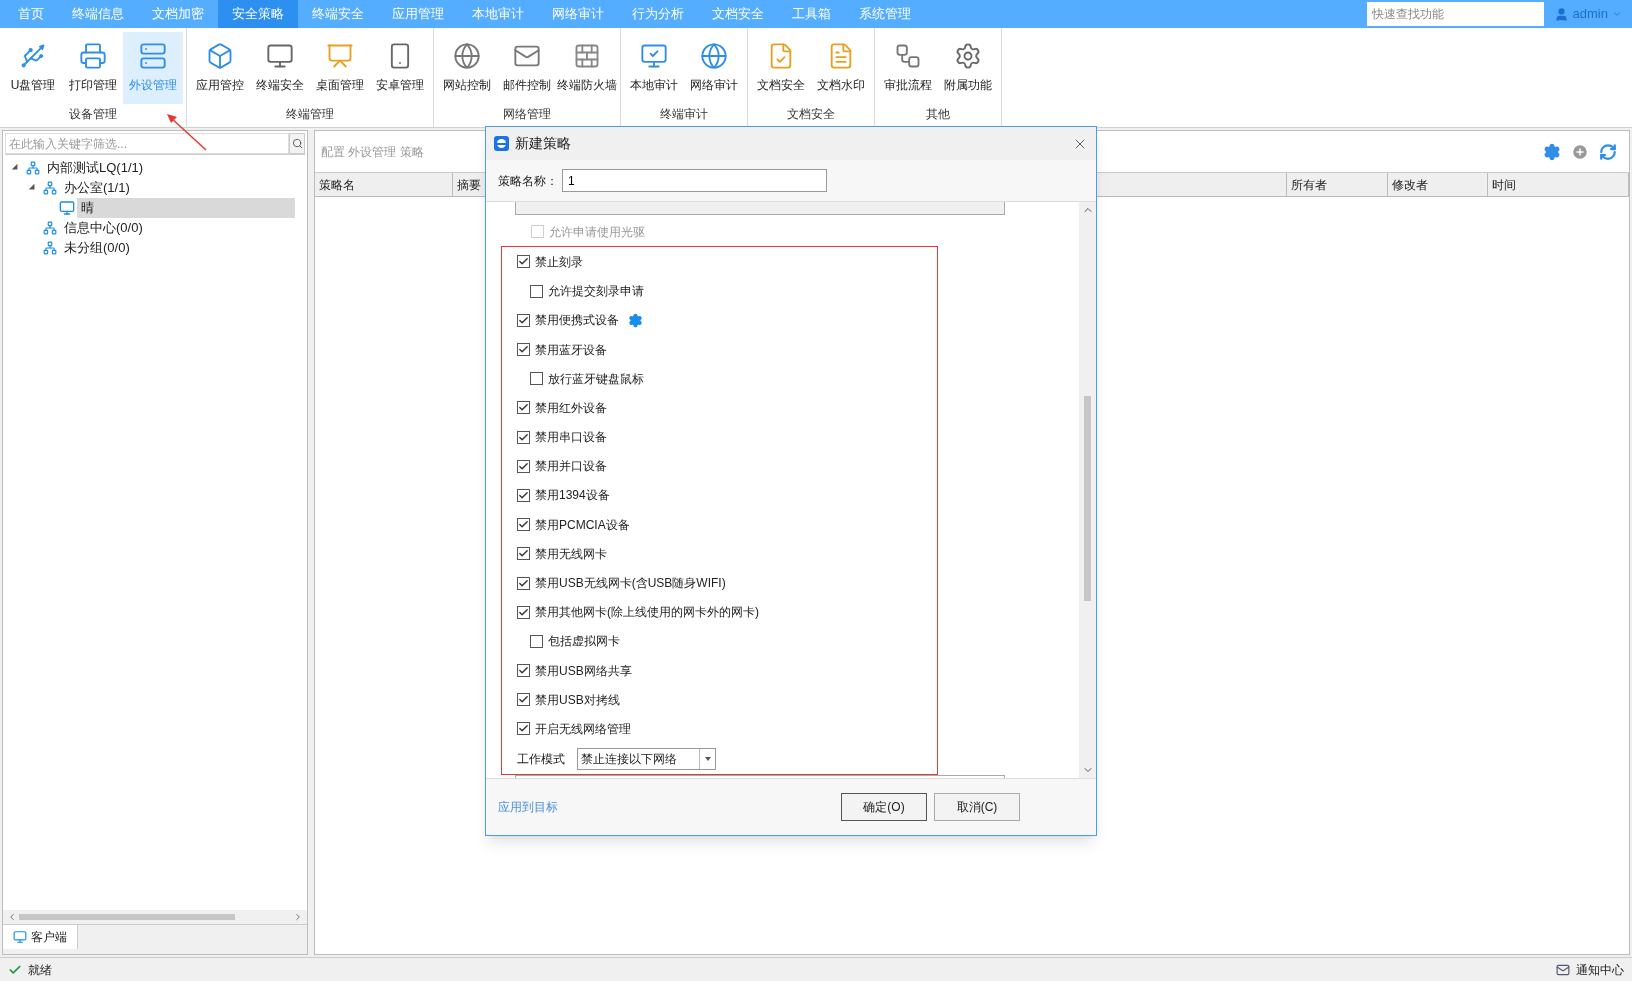 Image resolution: width=1632 pixels, height=981 pixels. I want to click on notification-center-link: 通知中心, so click(1600, 969).